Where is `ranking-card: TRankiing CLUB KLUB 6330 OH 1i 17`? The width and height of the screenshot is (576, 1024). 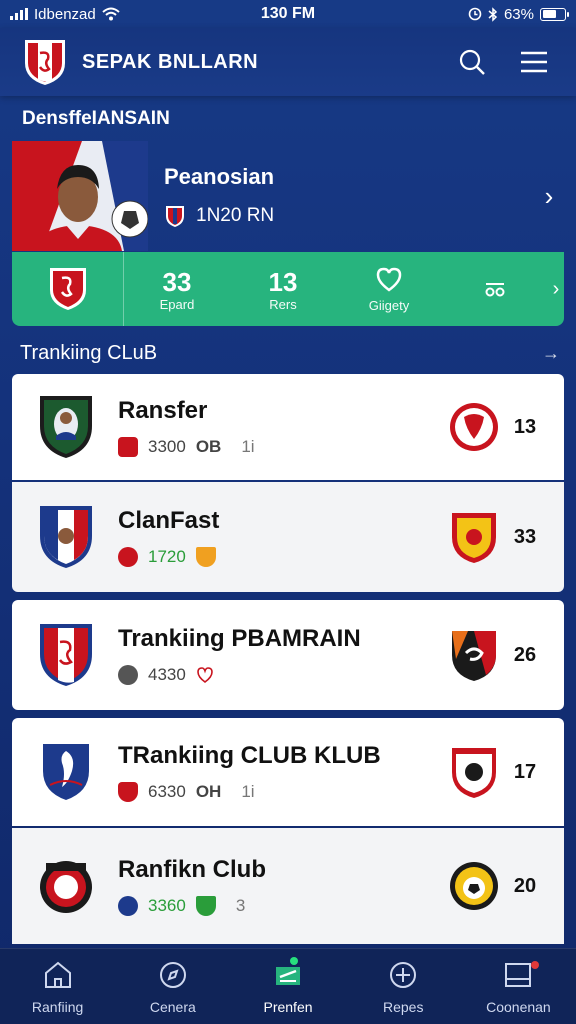
ranking-card: TRankiing CLUB KLUB 6330 OH 1i 17 is located at coordinates (288, 772).